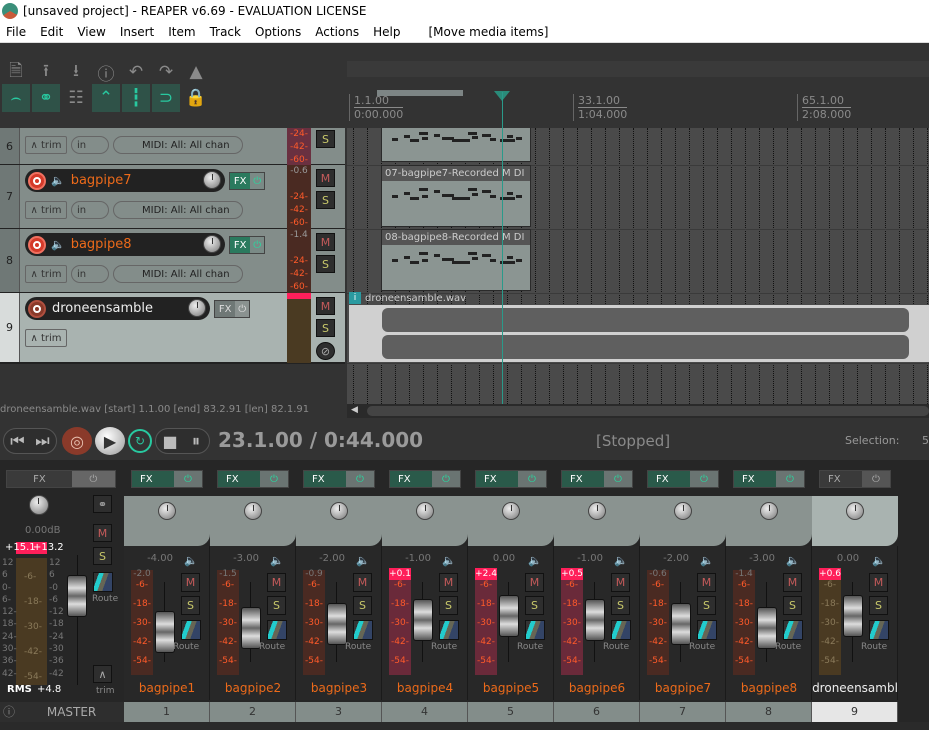  I want to click on link-icon: ⚭, so click(46, 98).